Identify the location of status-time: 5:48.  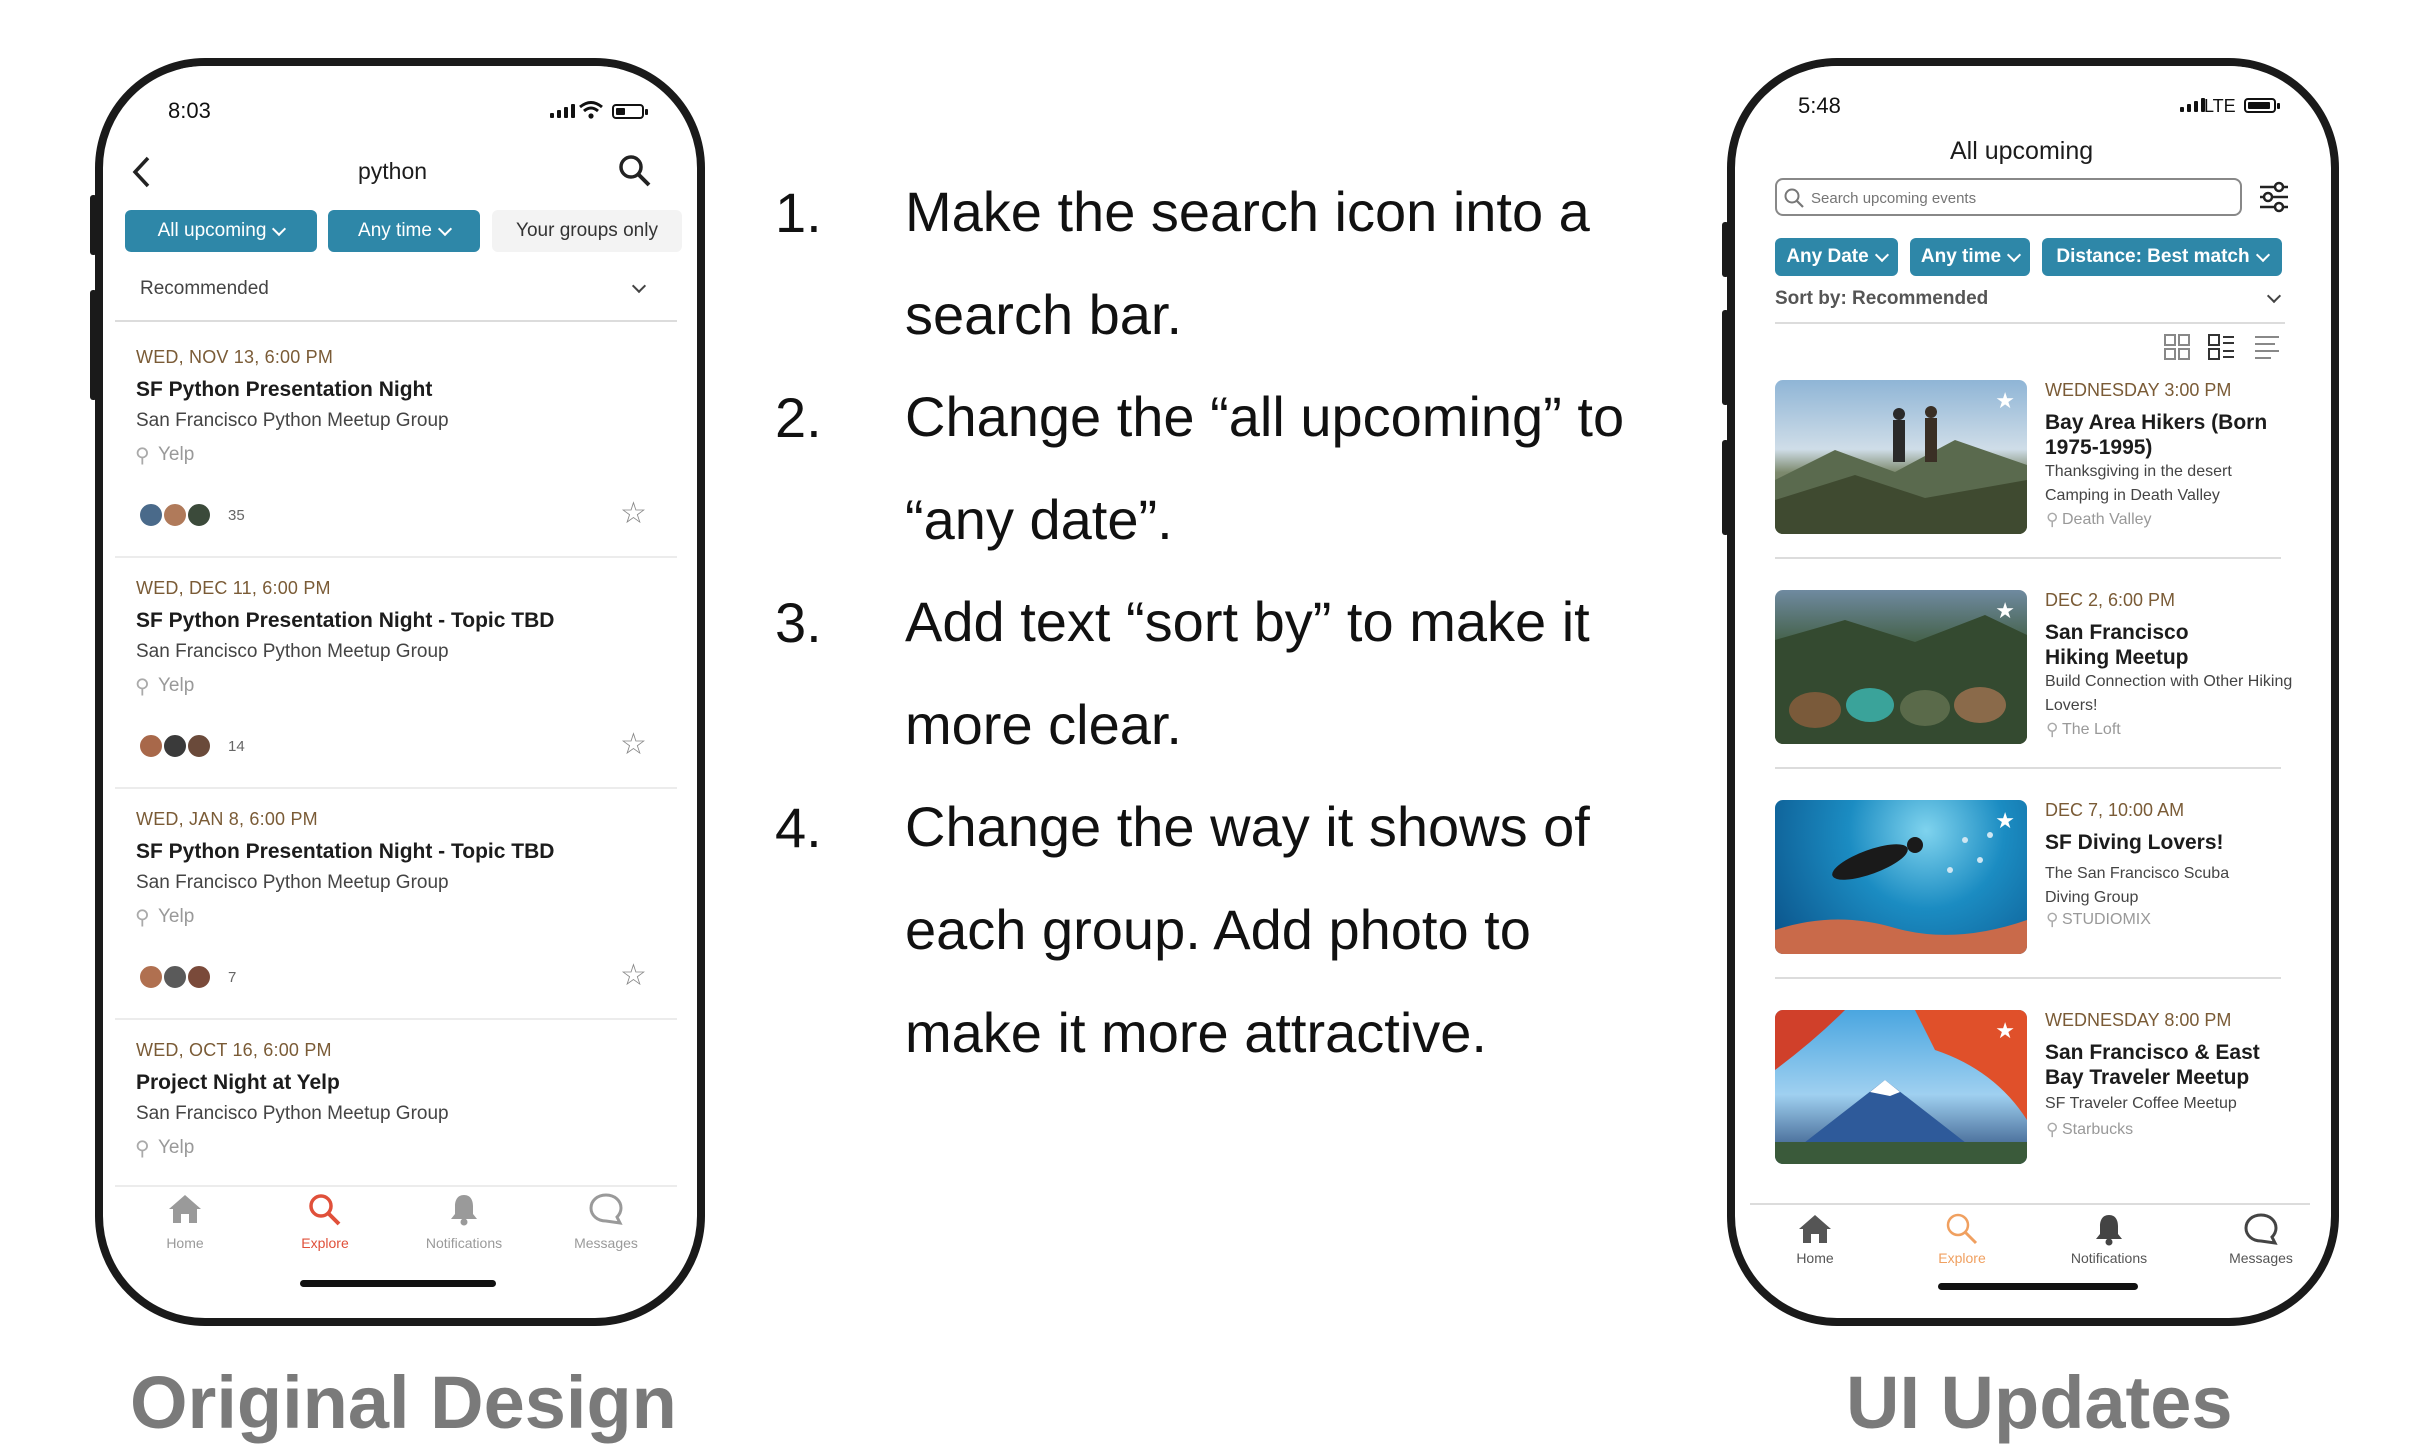
(1819, 105).